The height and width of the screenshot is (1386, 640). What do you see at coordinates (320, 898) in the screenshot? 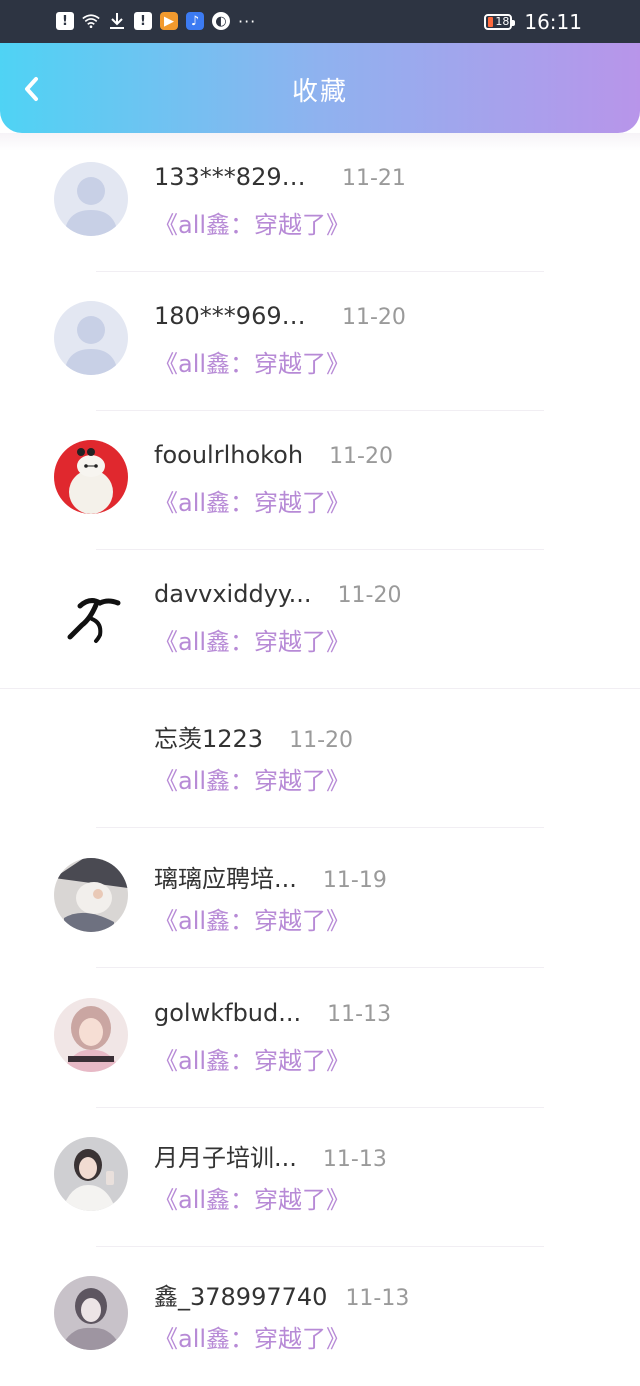
I see `list-item: 璃璃应聘培... 11-19 《all鑫：穿越了》` at bounding box center [320, 898].